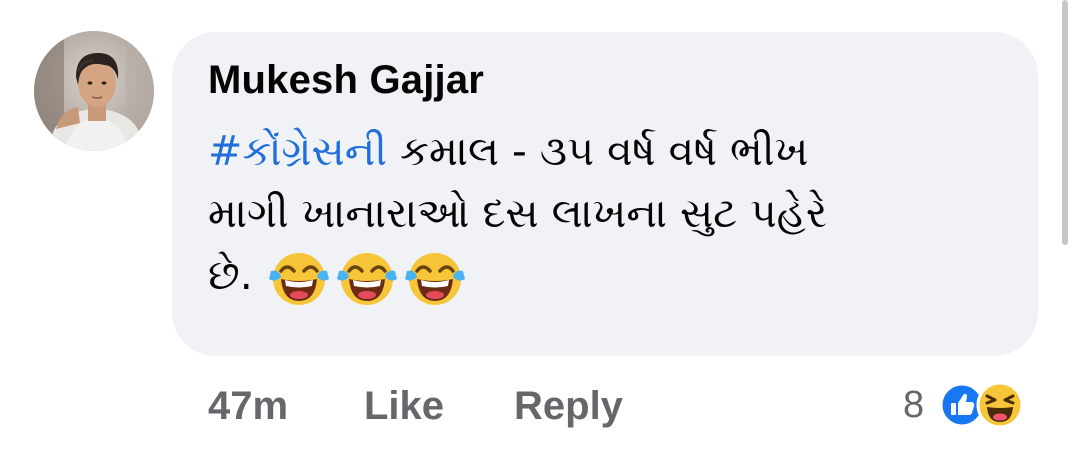 This screenshot has width=1077, height=456. What do you see at coordinates (297, 151) in the screenshot?
I see `hashtag-link: #કોંગ્રેસની` at bounding box center [297, 151].